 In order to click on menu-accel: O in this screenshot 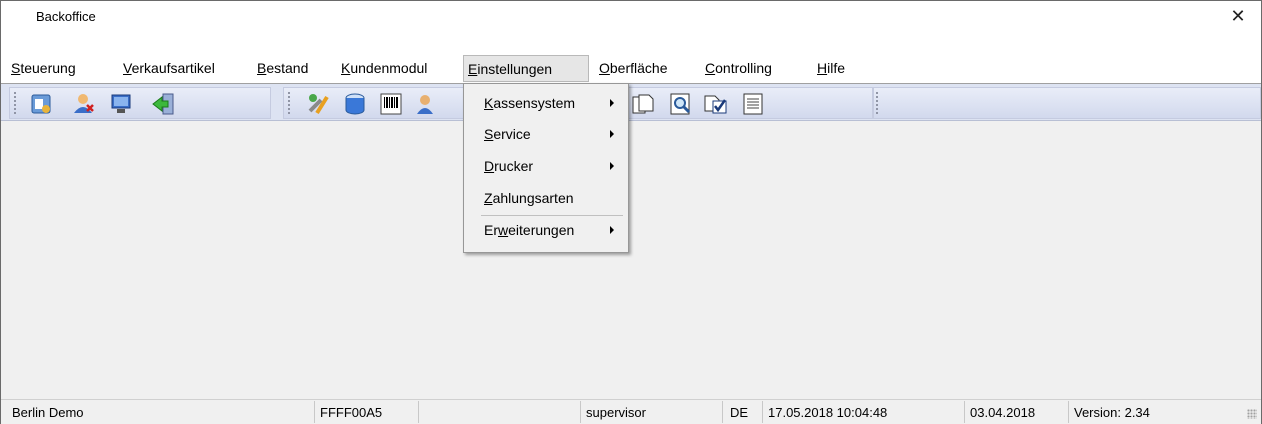, I will do `click(604, 68)`.